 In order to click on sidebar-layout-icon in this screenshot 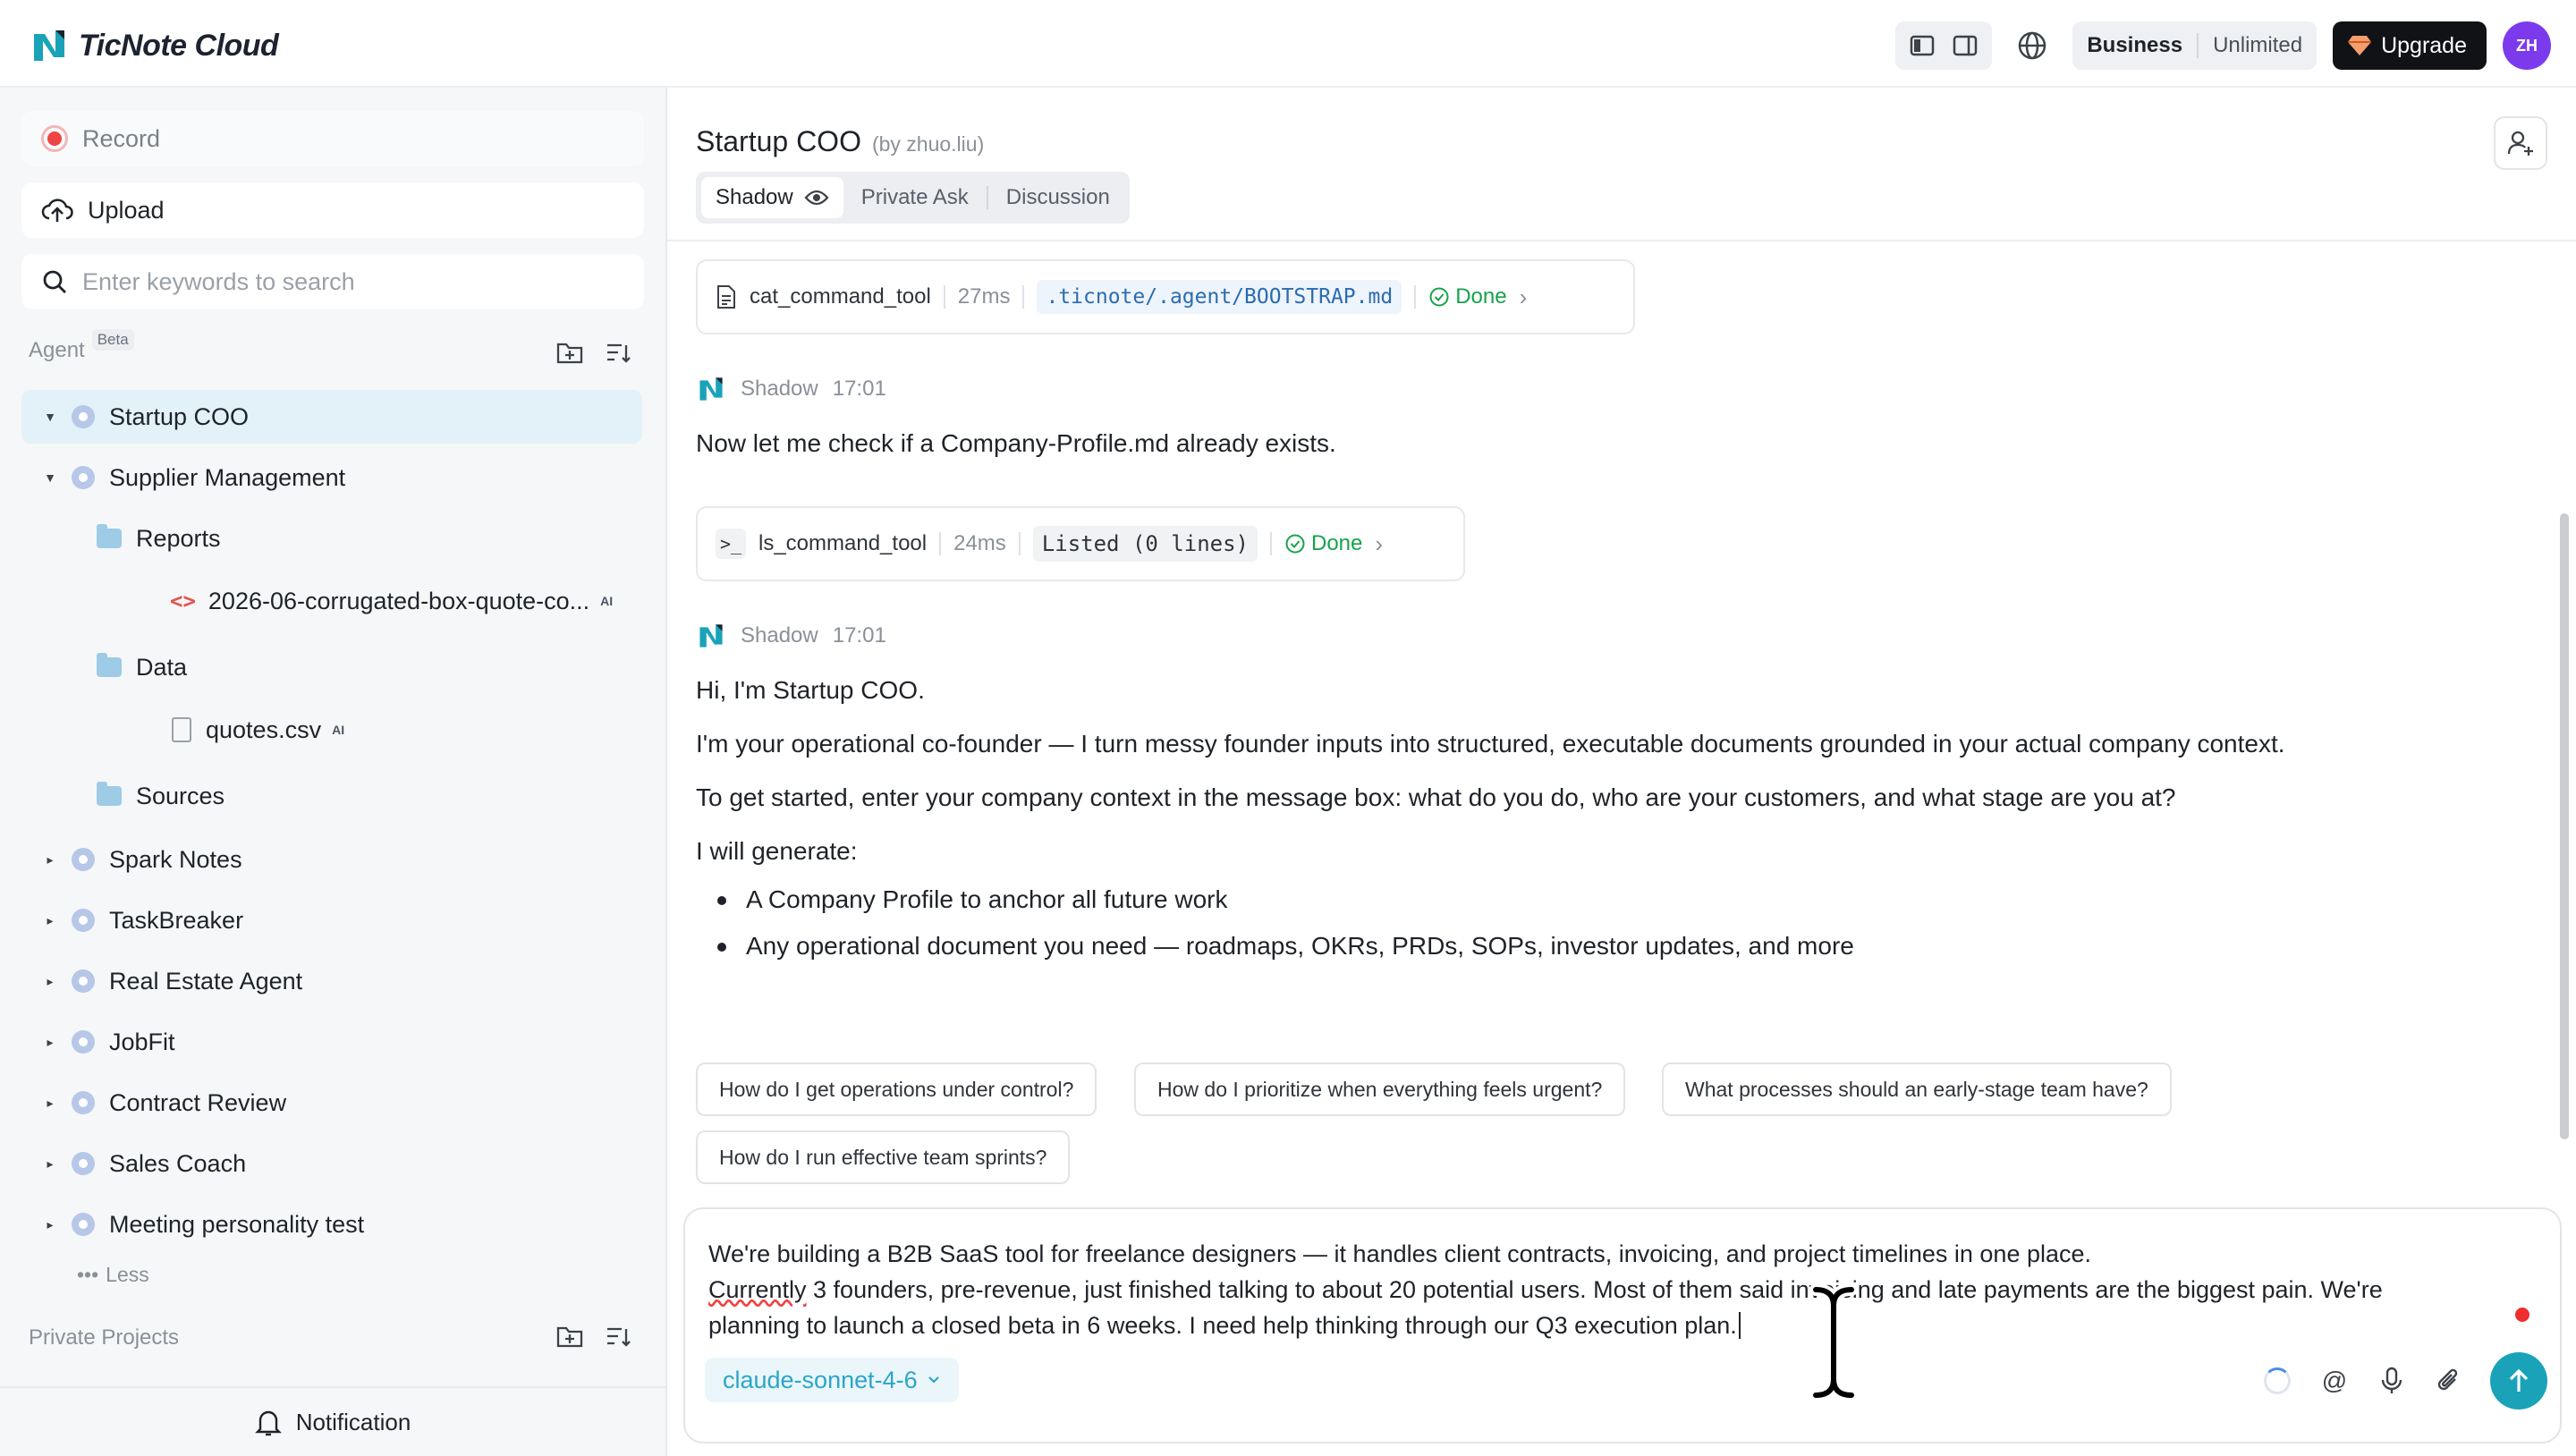, I will do `click(1923, 45)`.